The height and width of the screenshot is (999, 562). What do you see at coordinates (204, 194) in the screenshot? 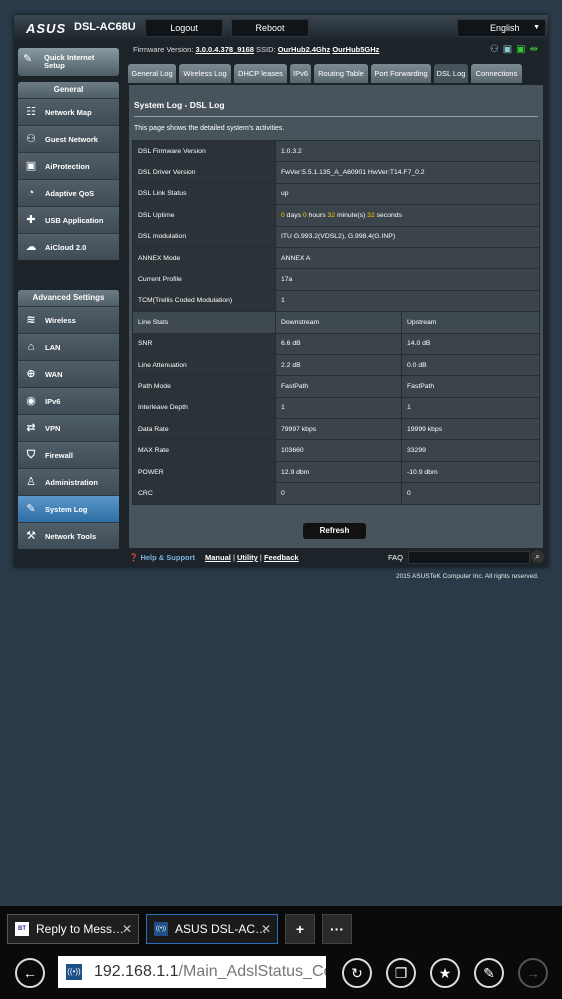
I see `row-key: DSL Link Status` at bounding box center [204, 194].